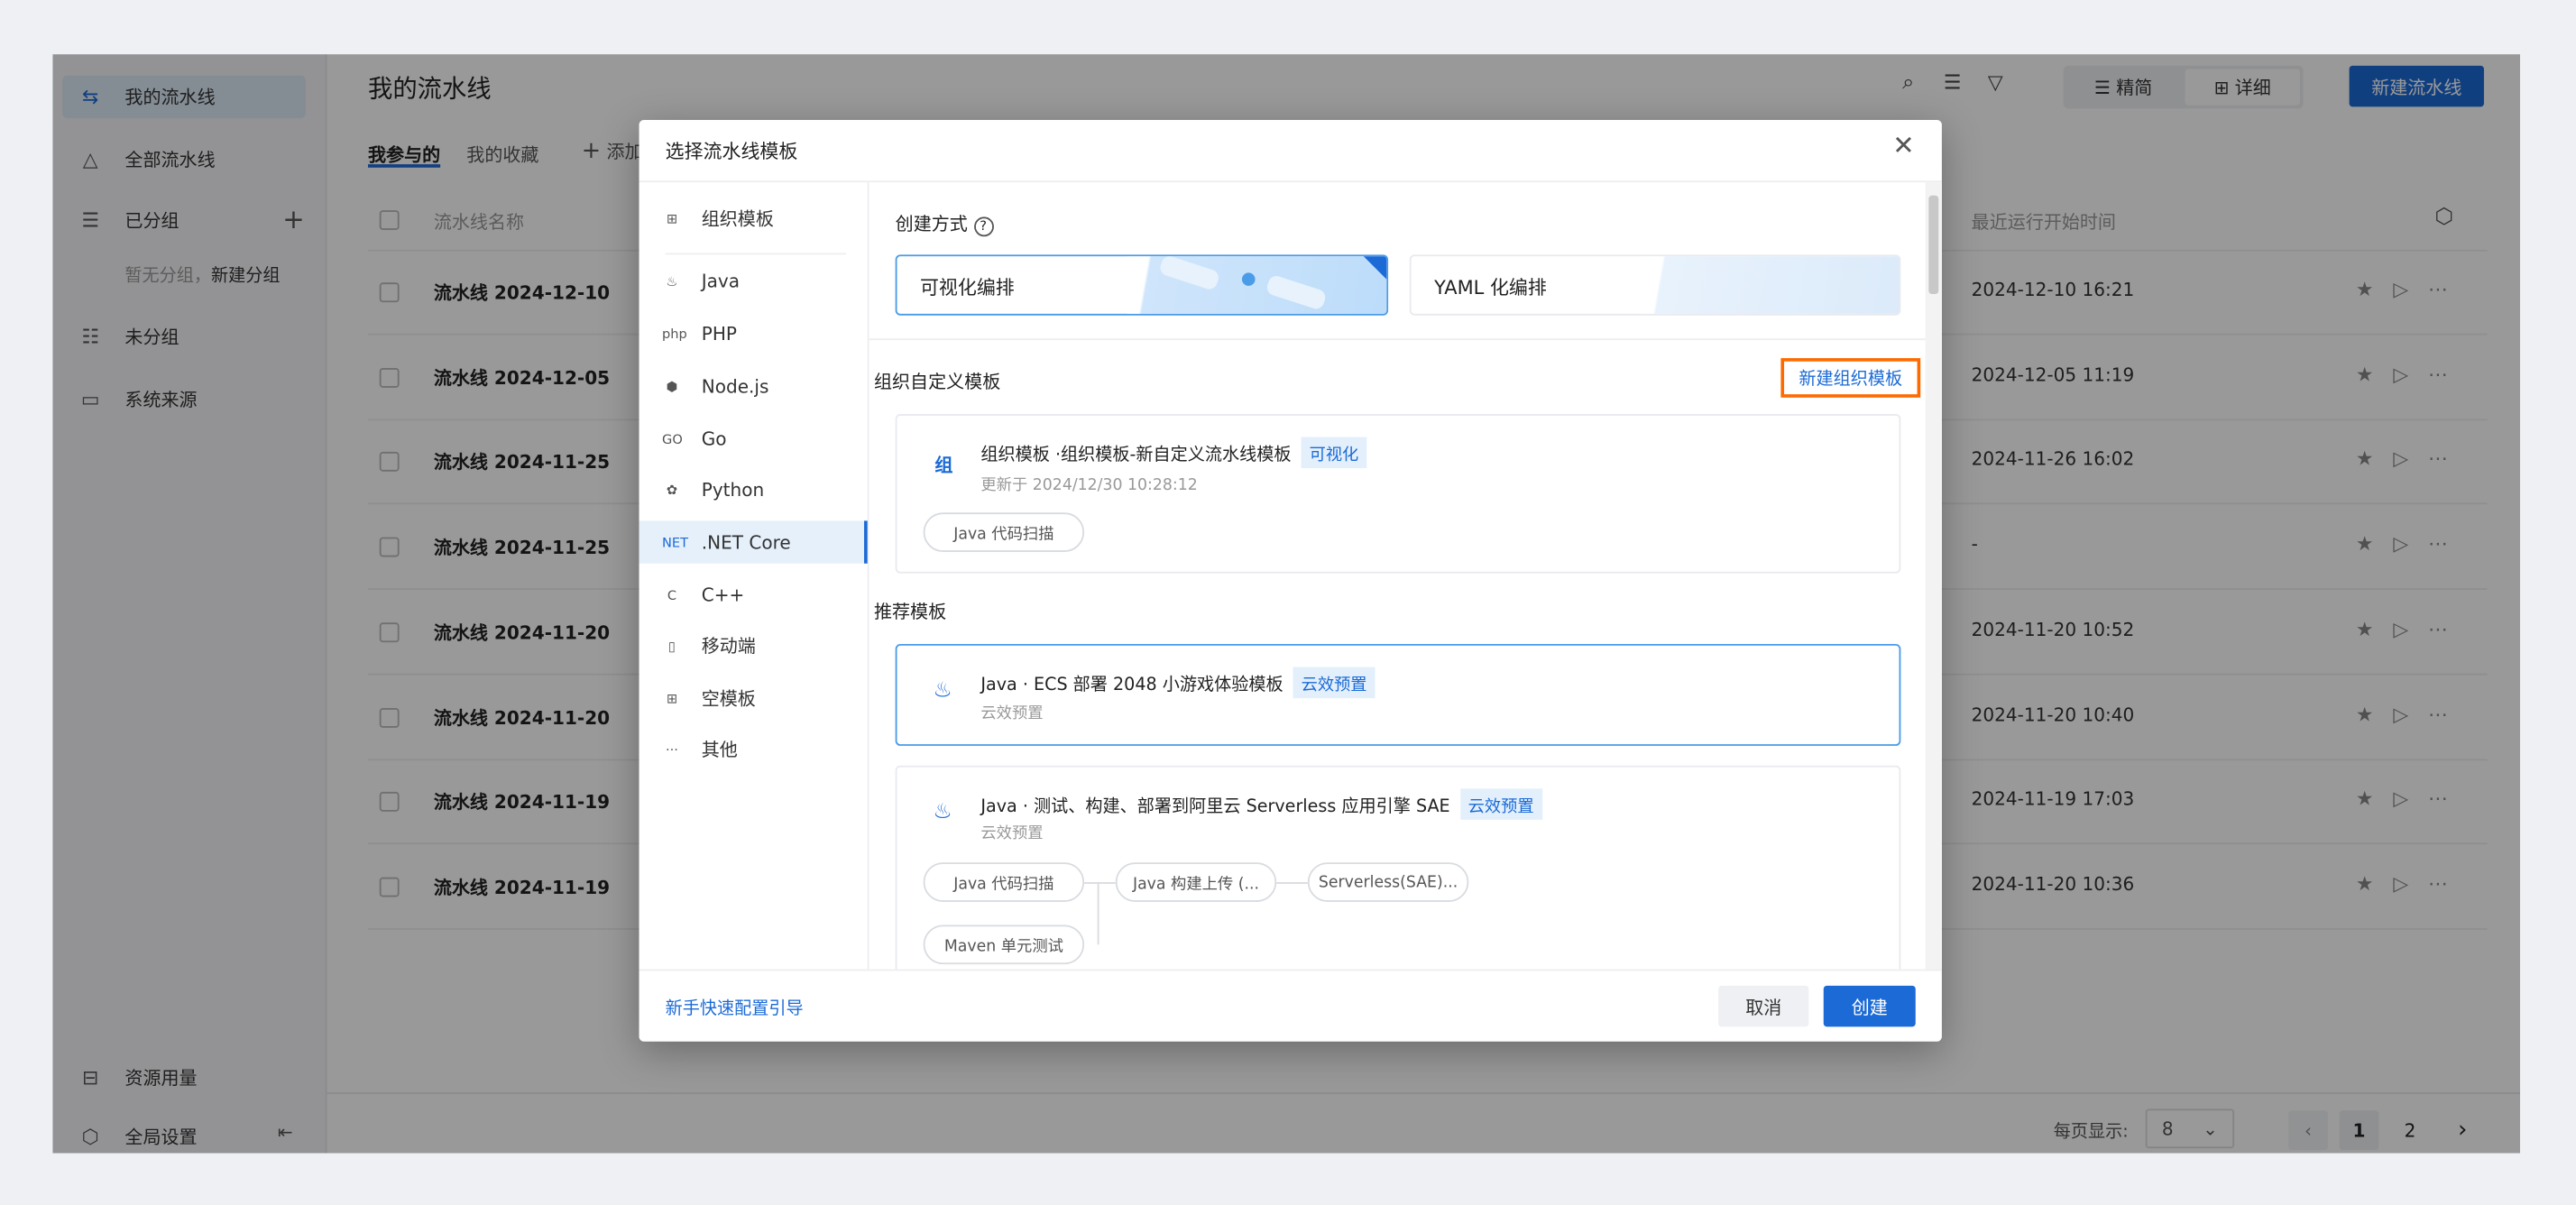 Image resolution: width=2576 pixels, height=1205 pixels. Describe the element at coordinates (746, 542) in the screenshot. I see `nav-item-label: .NET Core` at that location.